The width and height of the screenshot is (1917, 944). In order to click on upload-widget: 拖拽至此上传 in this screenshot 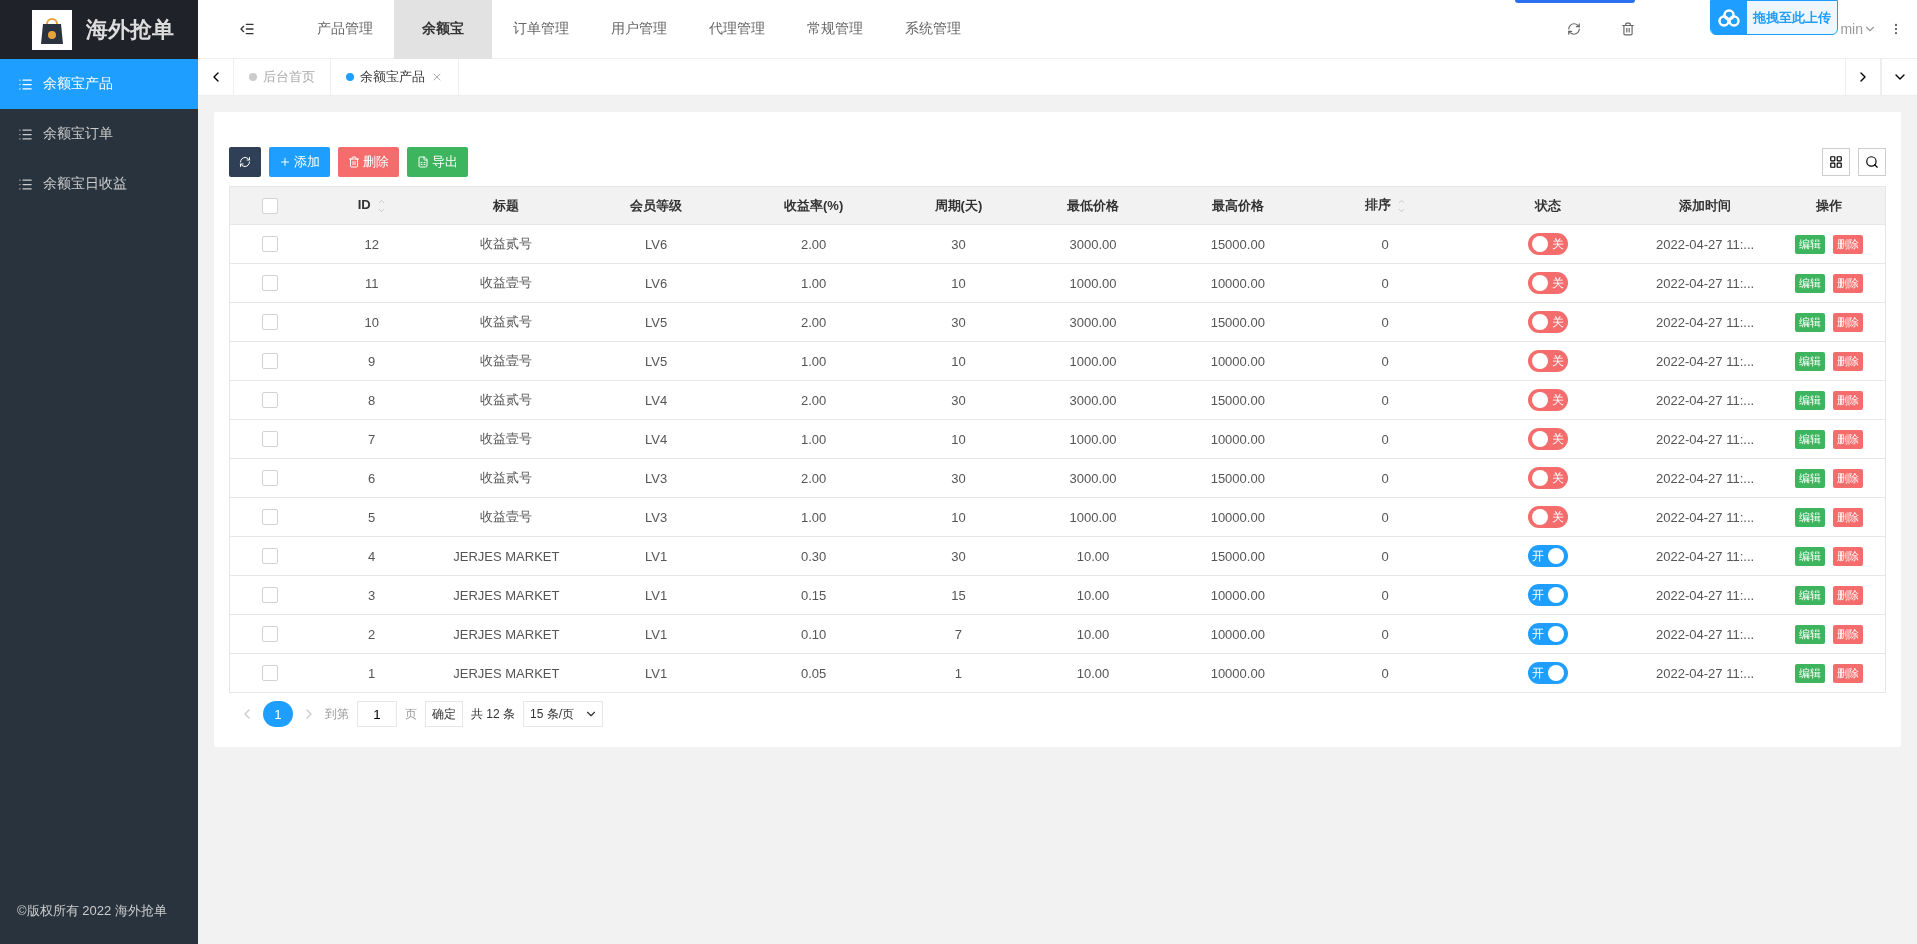, I will do `click(1774, 17)`.